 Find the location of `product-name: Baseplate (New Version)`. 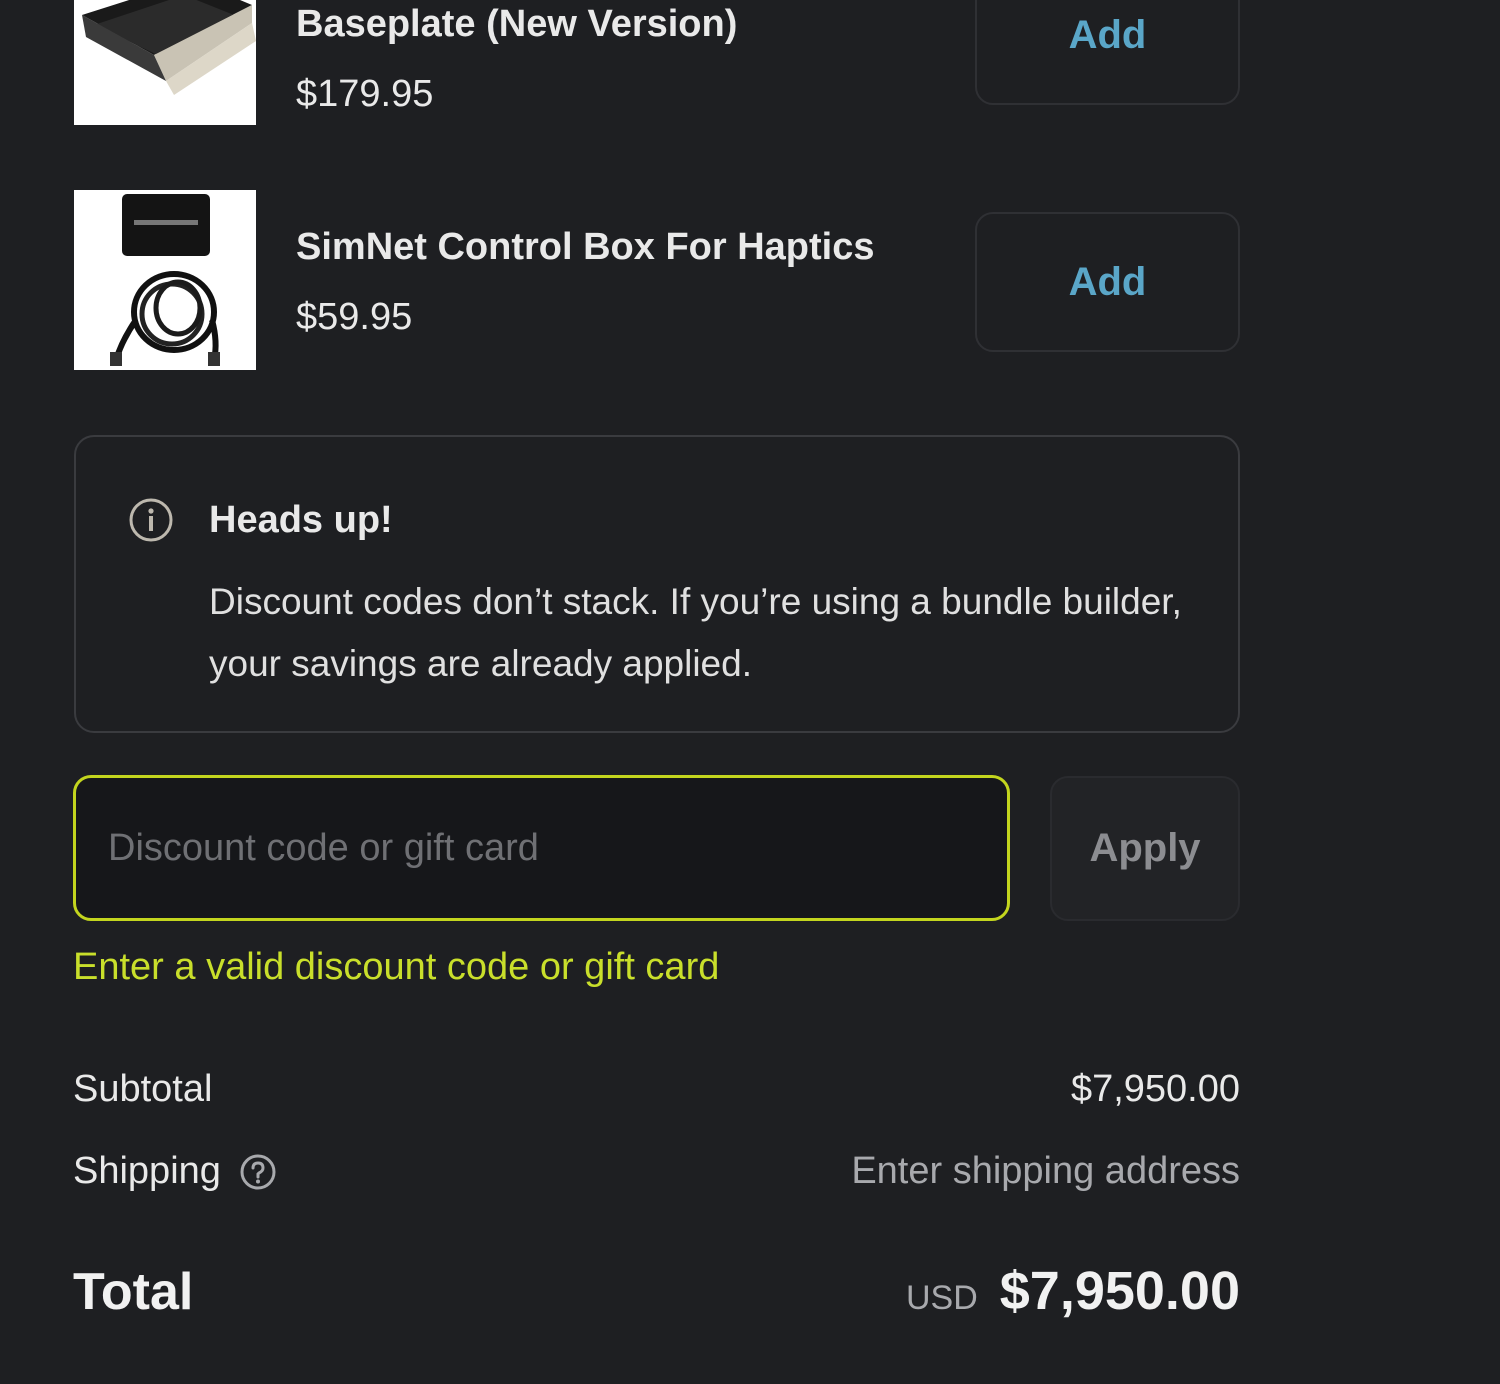

product-name: Baseplate (New Version) is located at coordinates (517, 24).